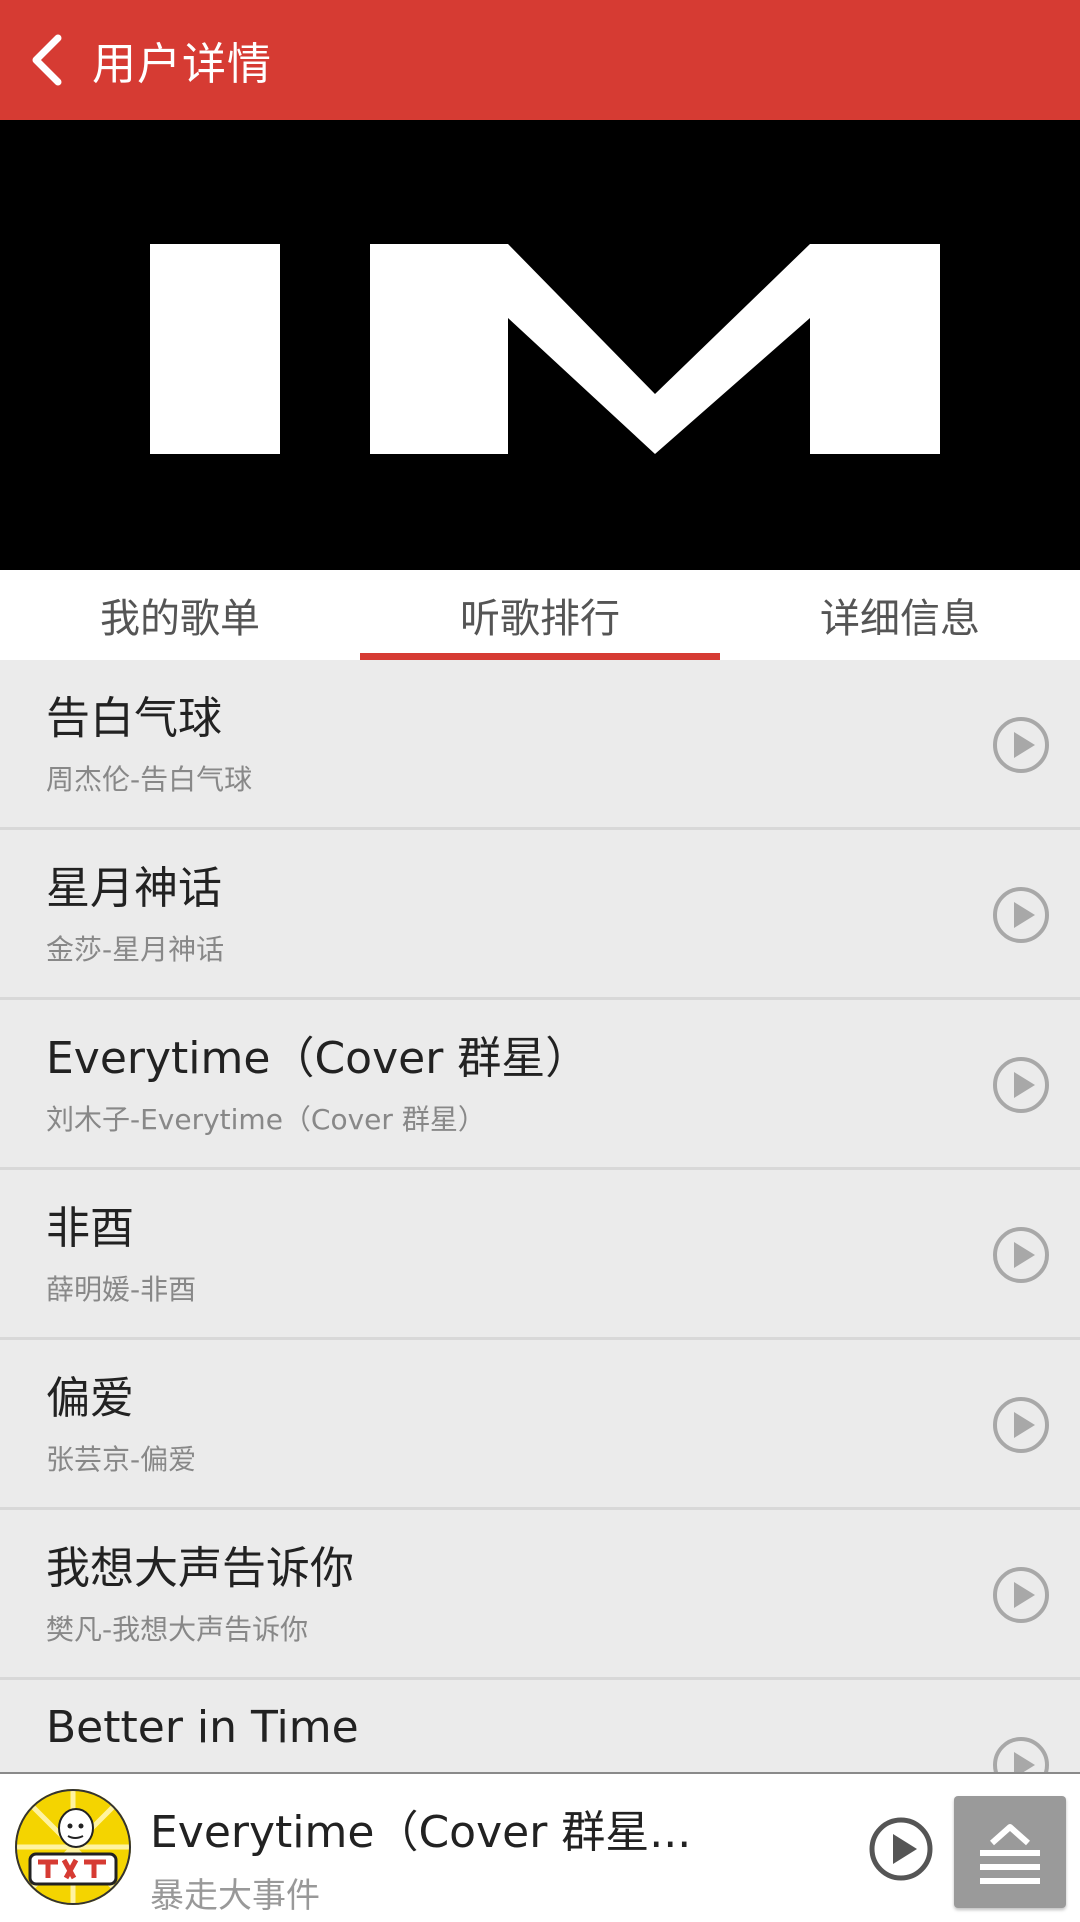 This screenshot has width=1080, height=1922. What do you see at coordinates (540, 915) in the screenshot?
I see `list-item: 星月神话 金莎-星月神话` at bounding box center [540, 915].